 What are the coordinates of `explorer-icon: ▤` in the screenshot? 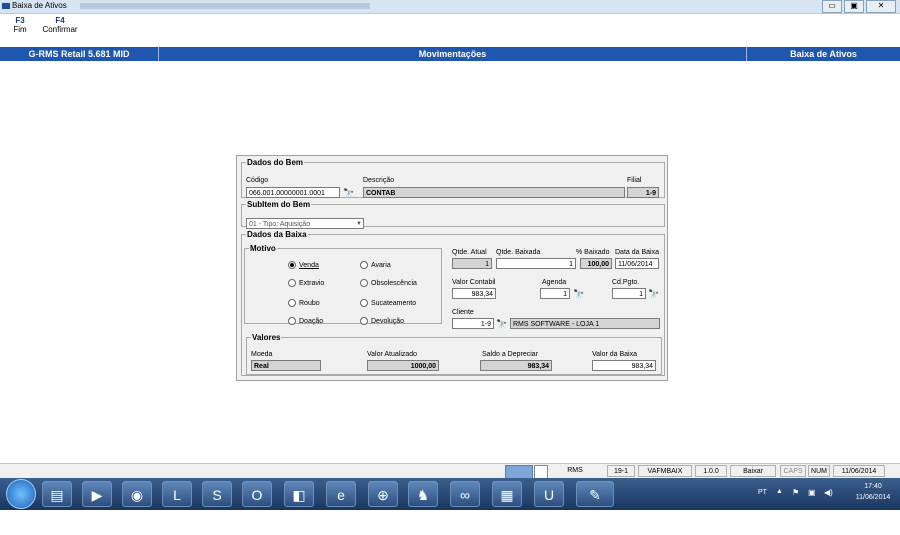 It's located at (57, 494).